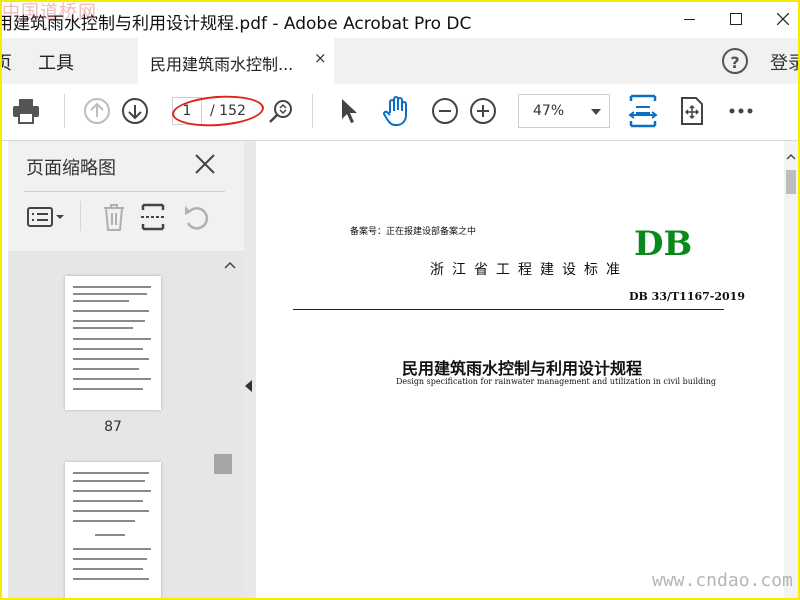 This screenshot has width=800, height=600. I want to click on header-rule, so click(508, 309).